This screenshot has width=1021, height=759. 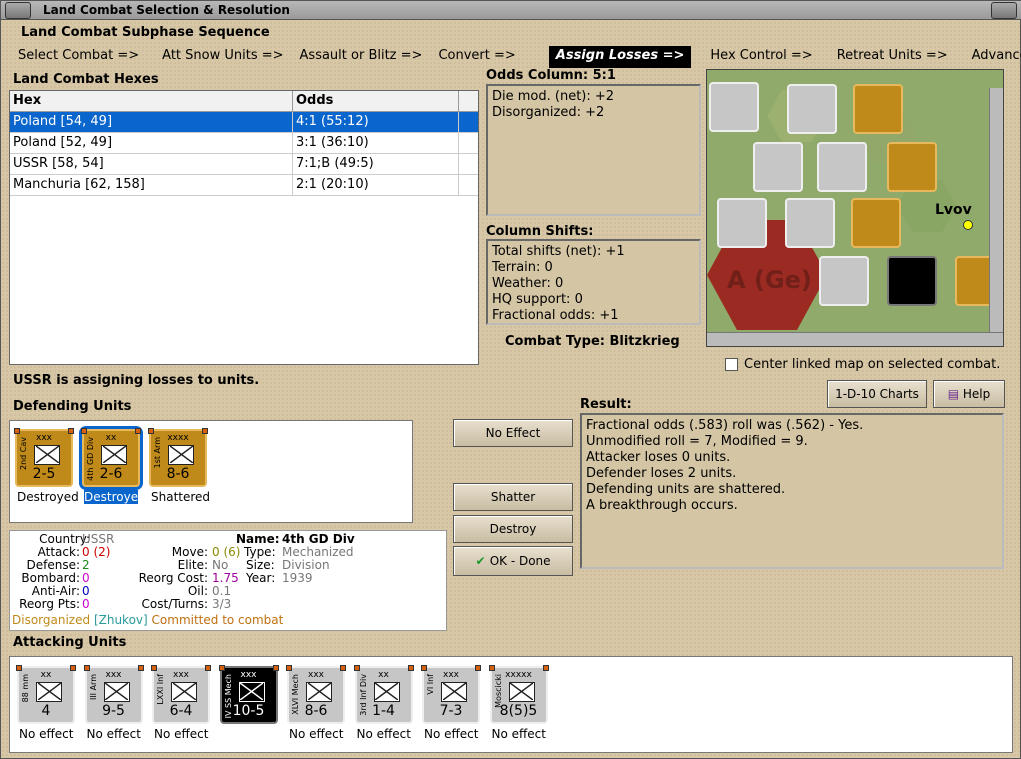 What do you see at coordinates (528, 283) in the screenshot?
I see `shift-line: Weather: 0` at bounding box center [528, 283].